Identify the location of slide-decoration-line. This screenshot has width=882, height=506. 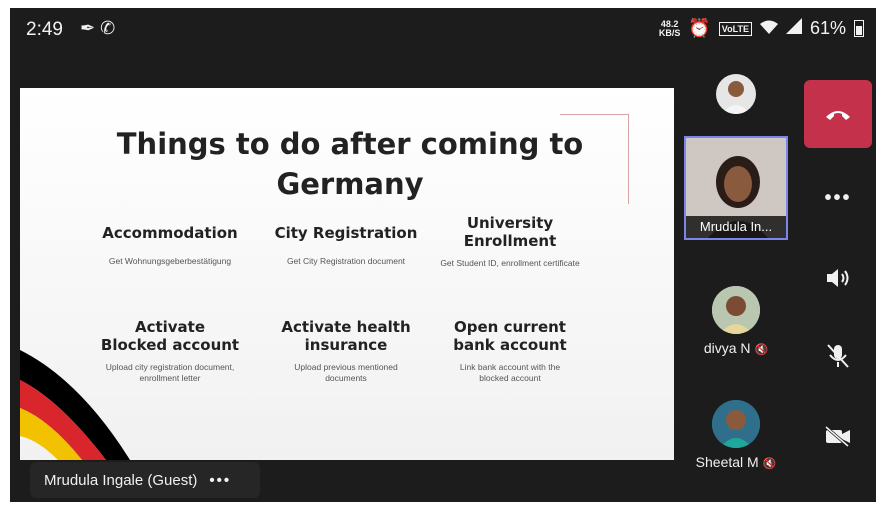
(594, 114).